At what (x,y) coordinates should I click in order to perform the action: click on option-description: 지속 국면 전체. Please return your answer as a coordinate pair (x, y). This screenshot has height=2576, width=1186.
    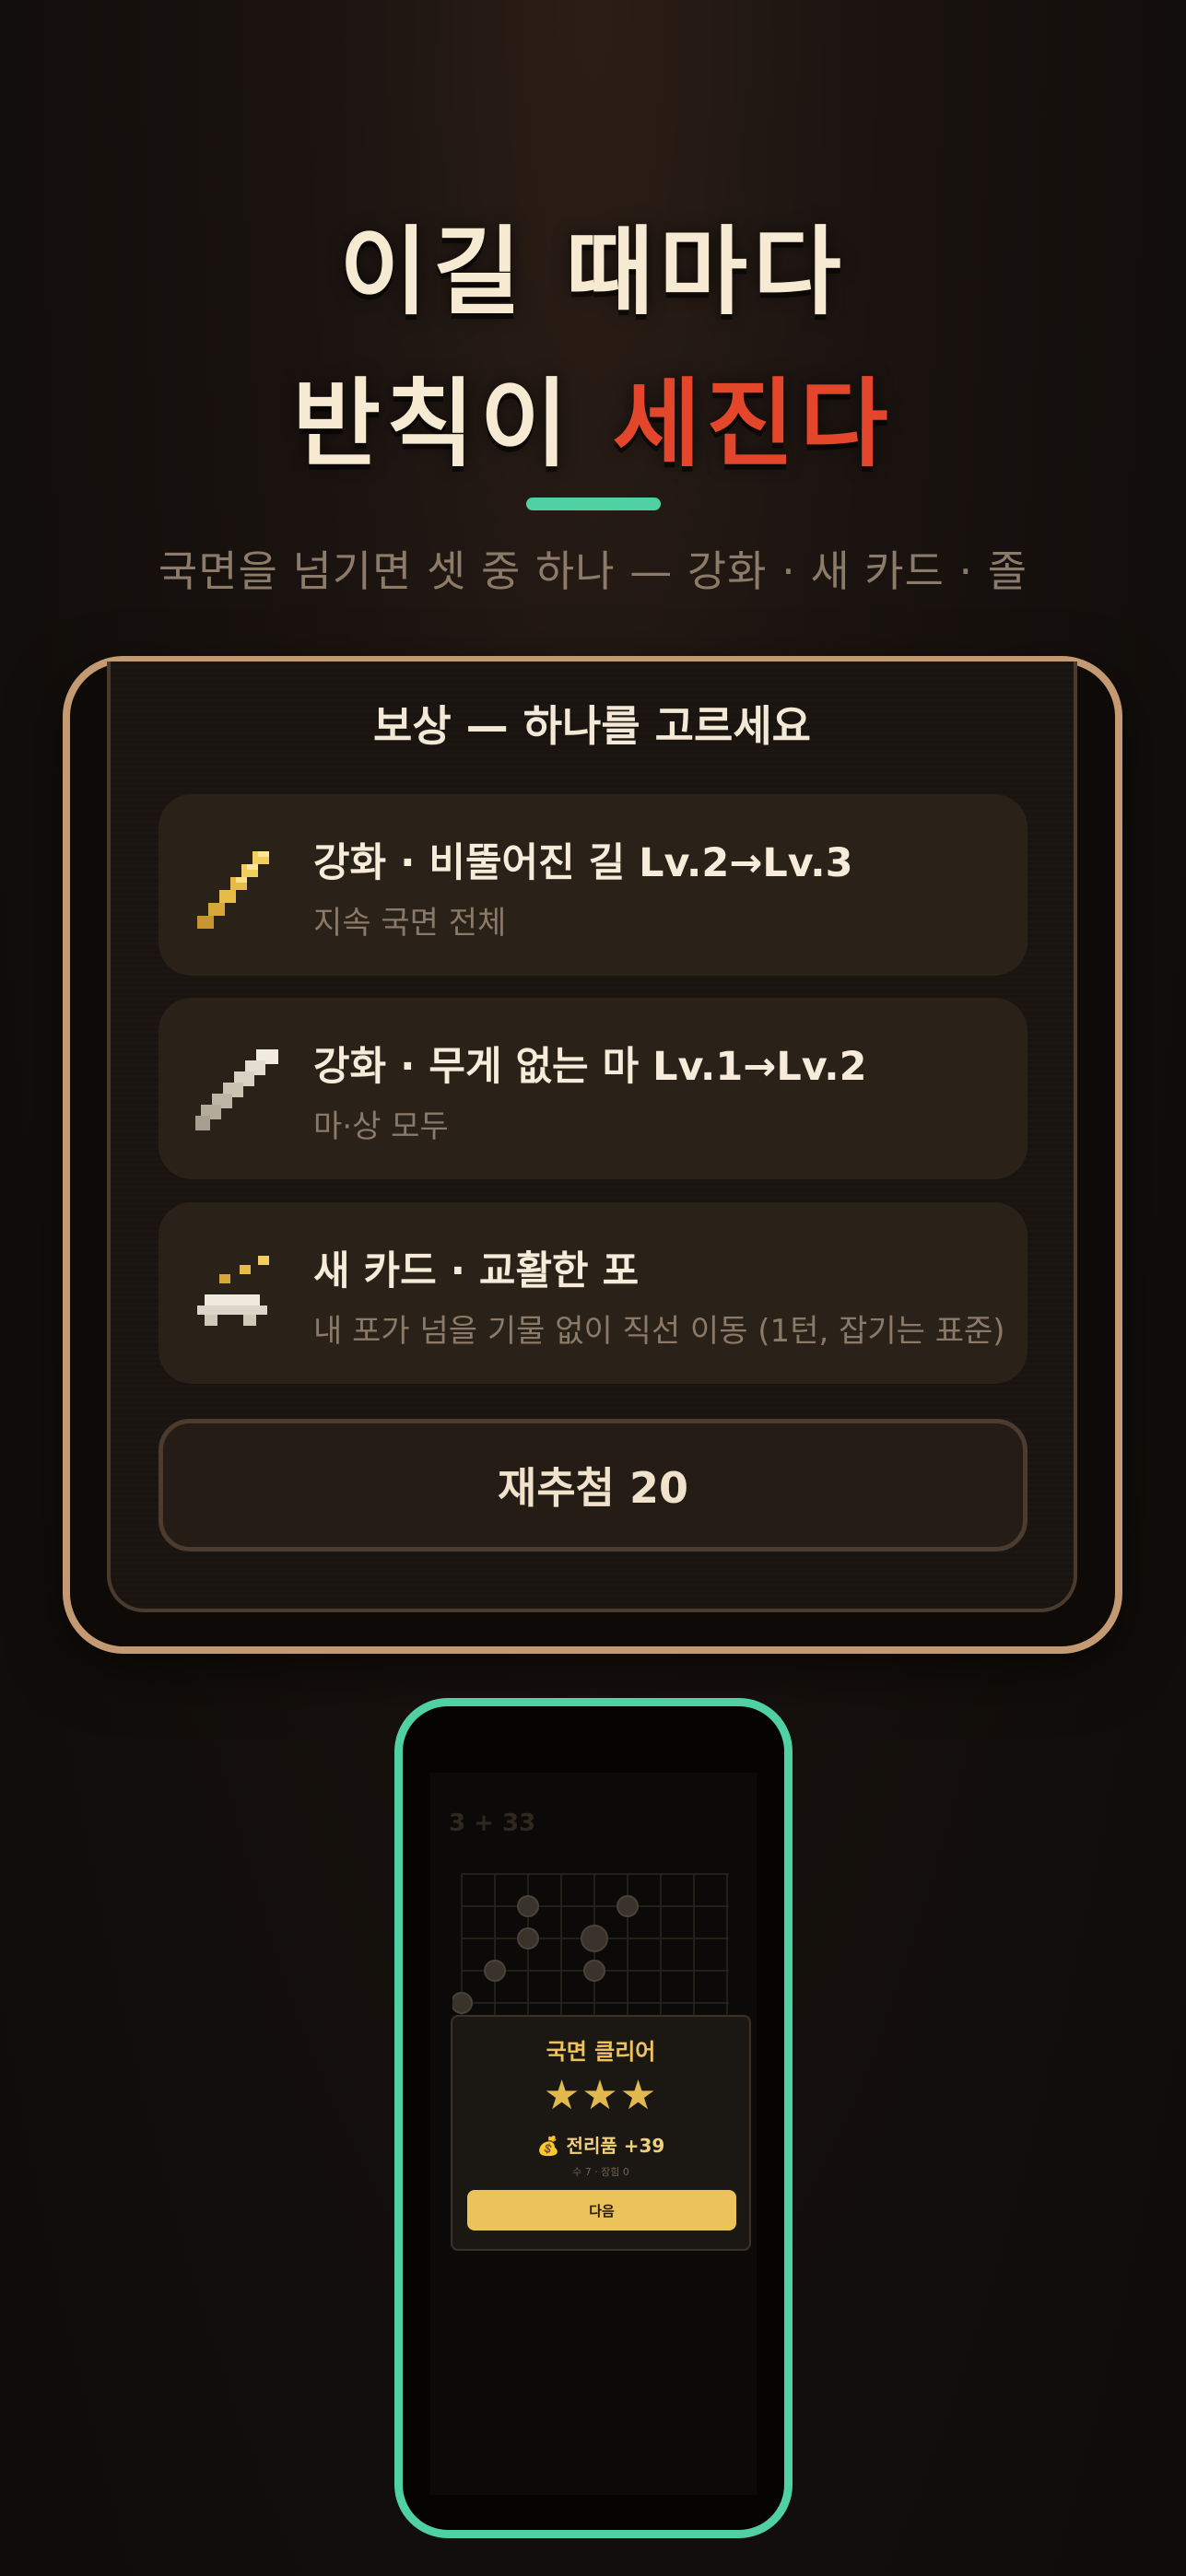
    Looking at the image, I should click on (410, 923).